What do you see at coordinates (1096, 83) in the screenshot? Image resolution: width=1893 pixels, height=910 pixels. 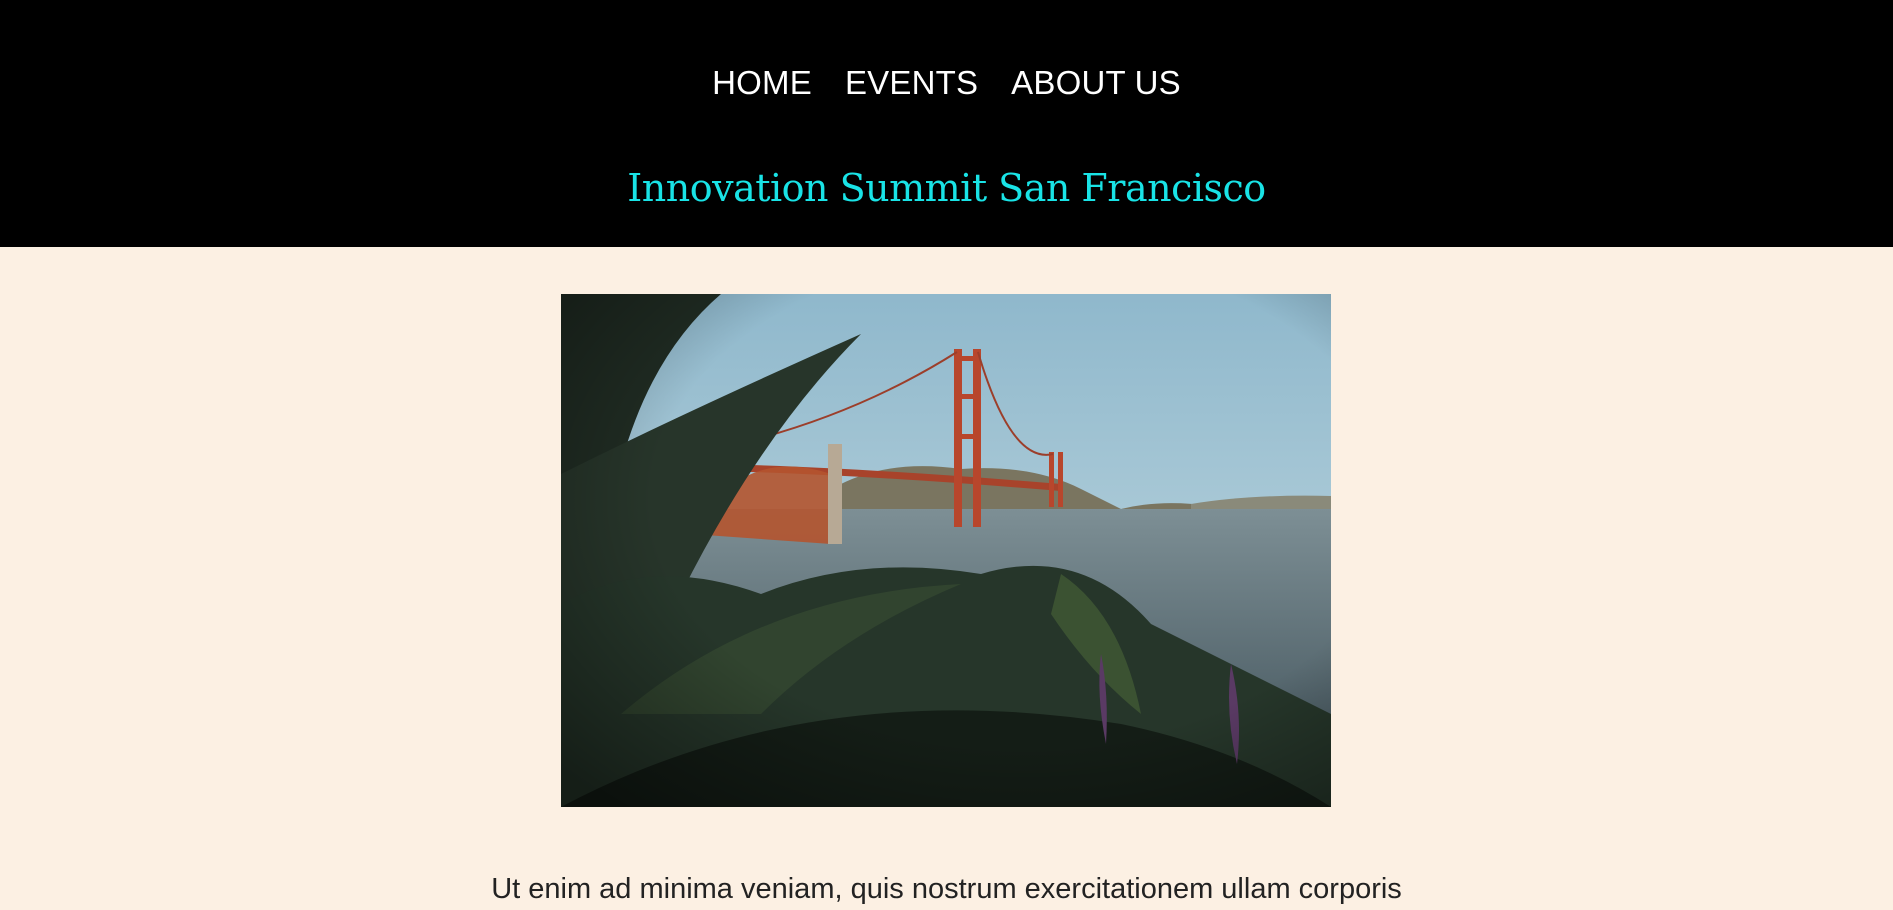 I see `nav-link-about-us: ABOUT US` at bounding box center [1096, 83].